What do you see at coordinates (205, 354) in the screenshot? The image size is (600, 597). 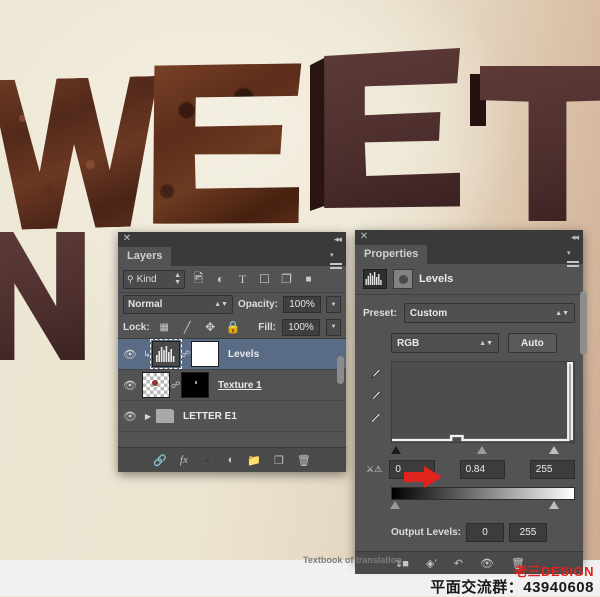 I see `layer-mask-thumbnail-levels` at bounding box center [205, 354].